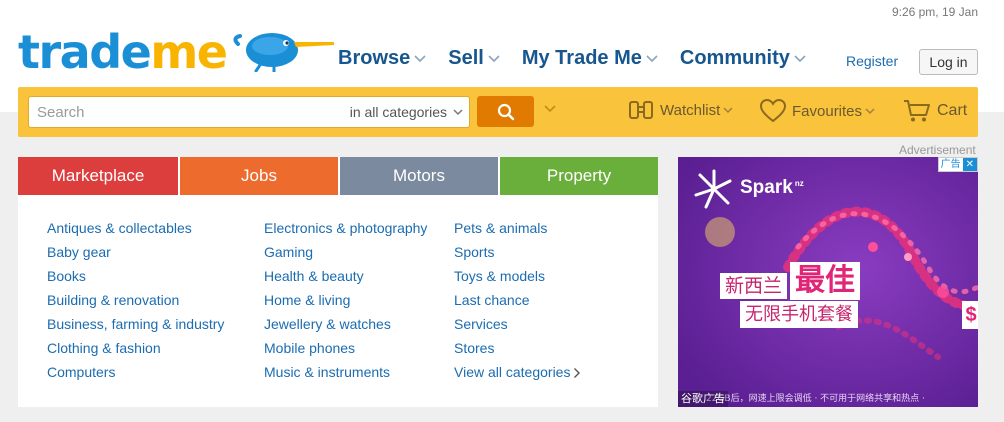  I want to click on nav-sell-label: Sell, so click(466, 58).